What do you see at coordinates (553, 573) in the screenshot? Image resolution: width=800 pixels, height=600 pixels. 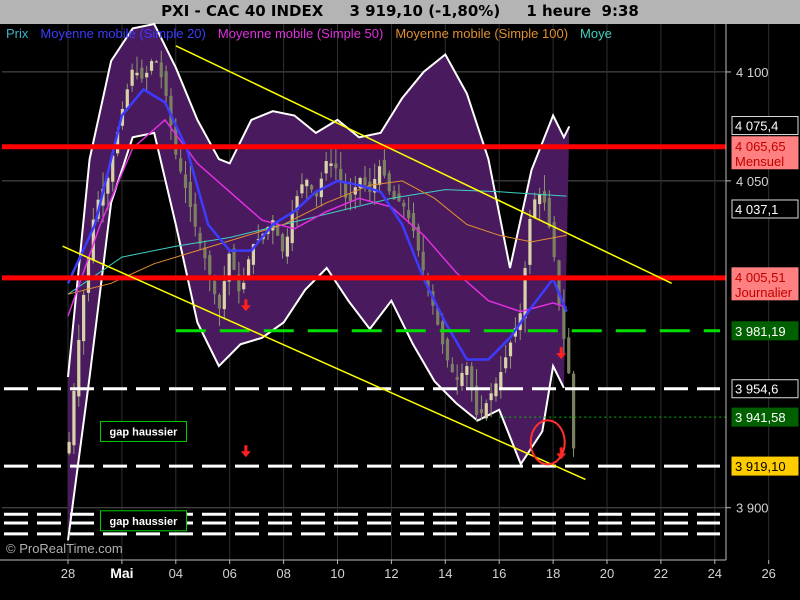 I see `x-tick-label: 18` at bounding box center [553, 573].